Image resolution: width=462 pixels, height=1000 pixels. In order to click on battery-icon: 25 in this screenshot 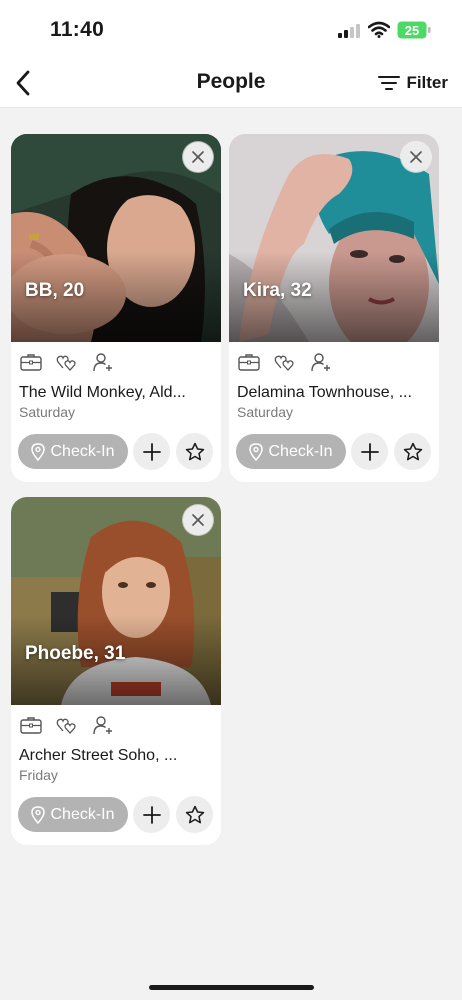, I will do `click(414, 30)`.